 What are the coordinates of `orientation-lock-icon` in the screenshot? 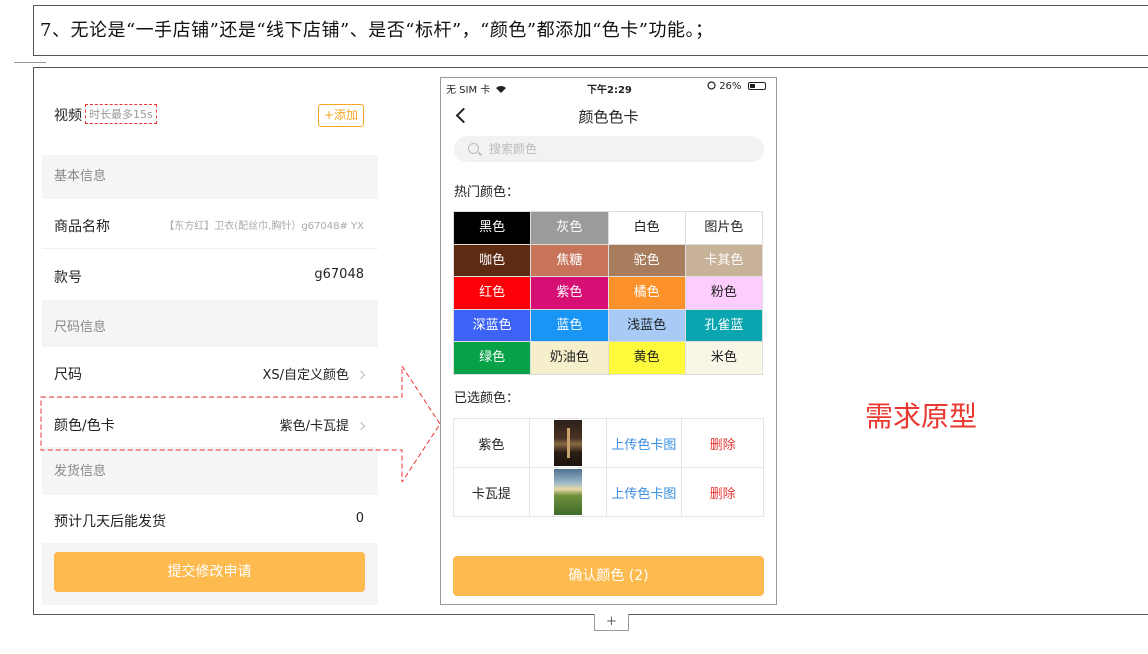 It's located at (711, 85).